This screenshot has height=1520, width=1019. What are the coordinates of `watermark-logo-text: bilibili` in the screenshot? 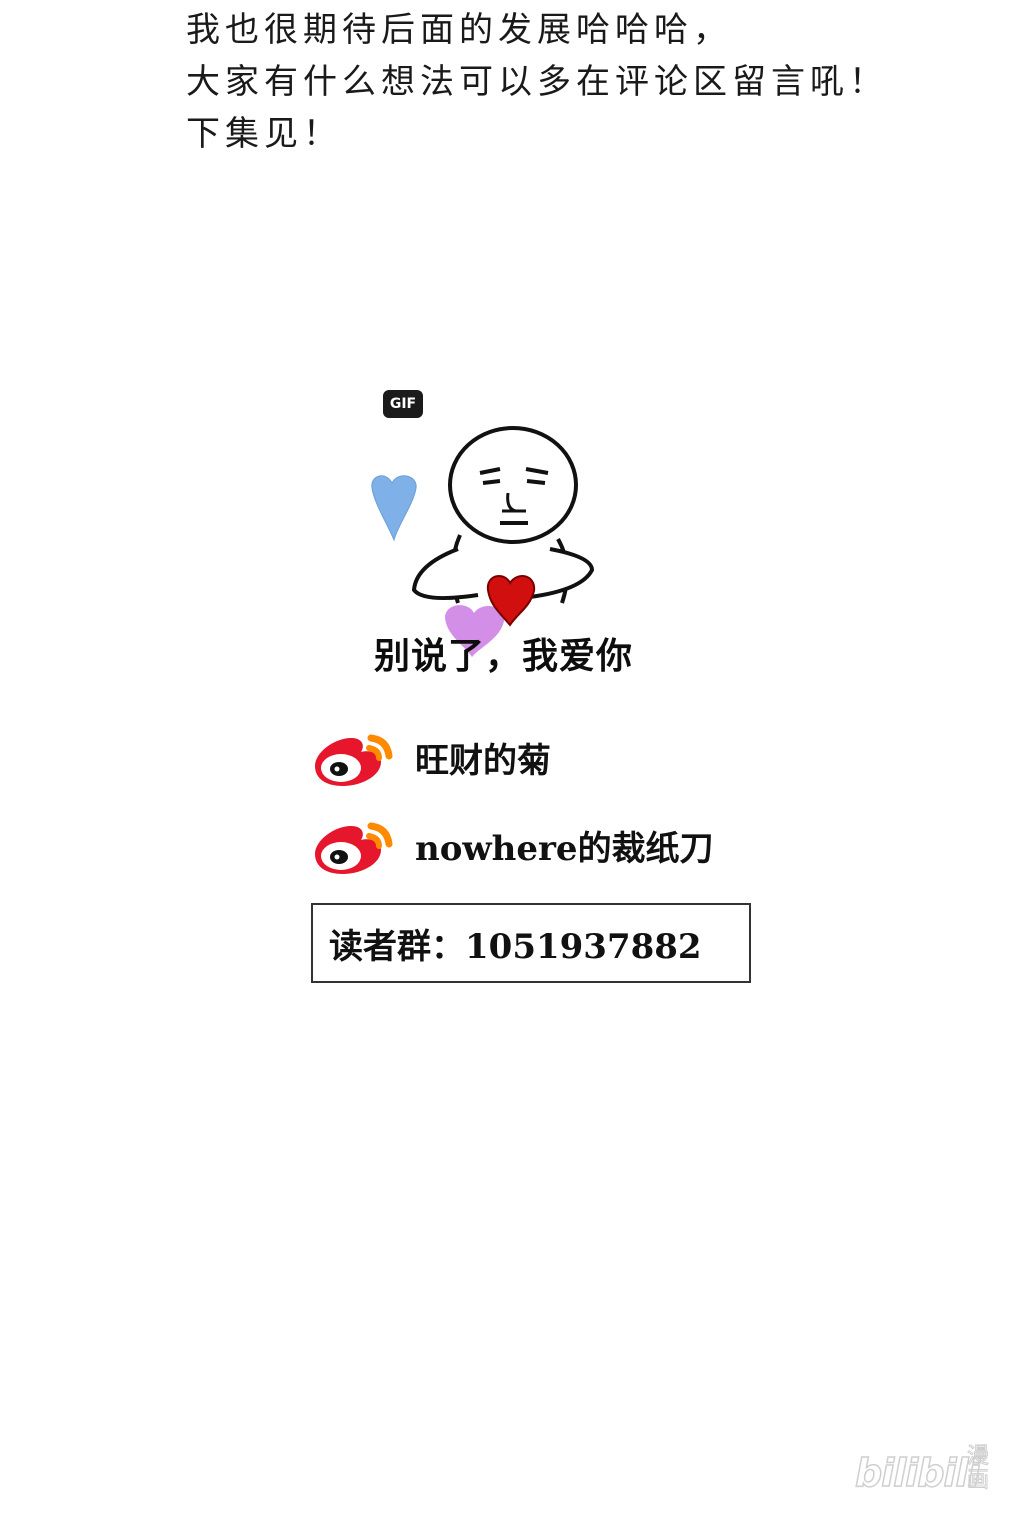 It's located at (917, 1473).